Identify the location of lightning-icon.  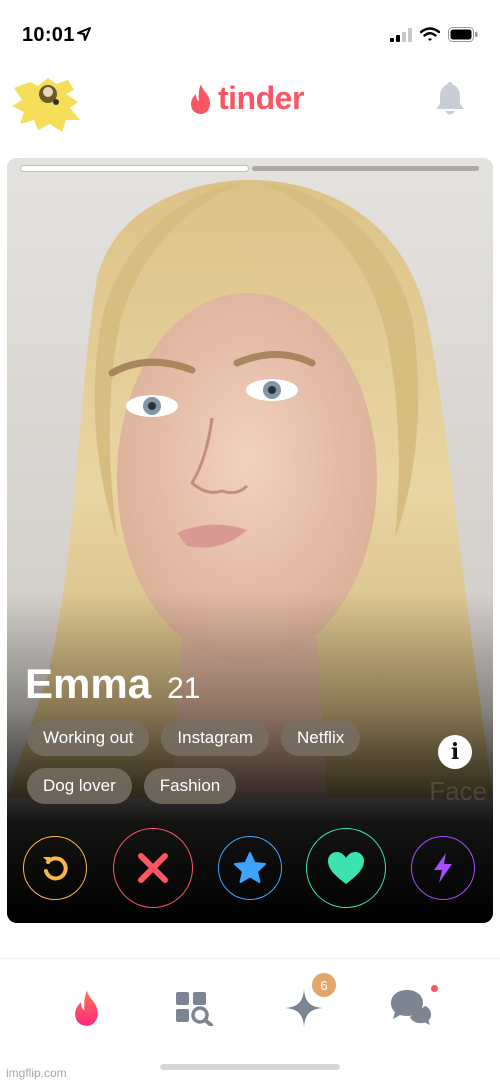
(443, 868).